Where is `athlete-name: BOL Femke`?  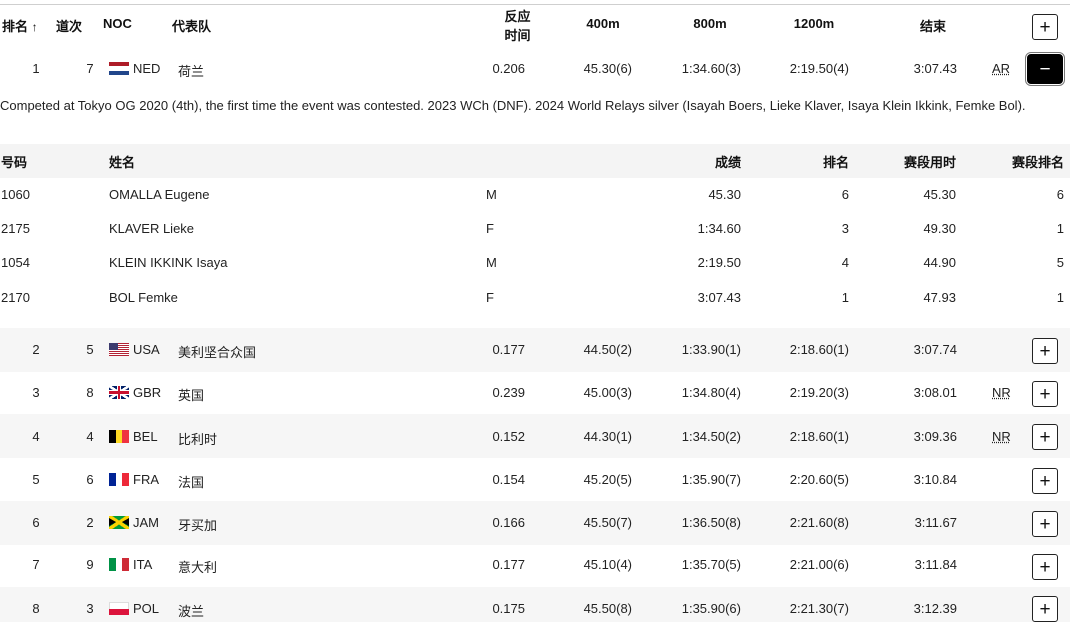 athlete-name: BOL Femke is located at coordinates (143, 297).